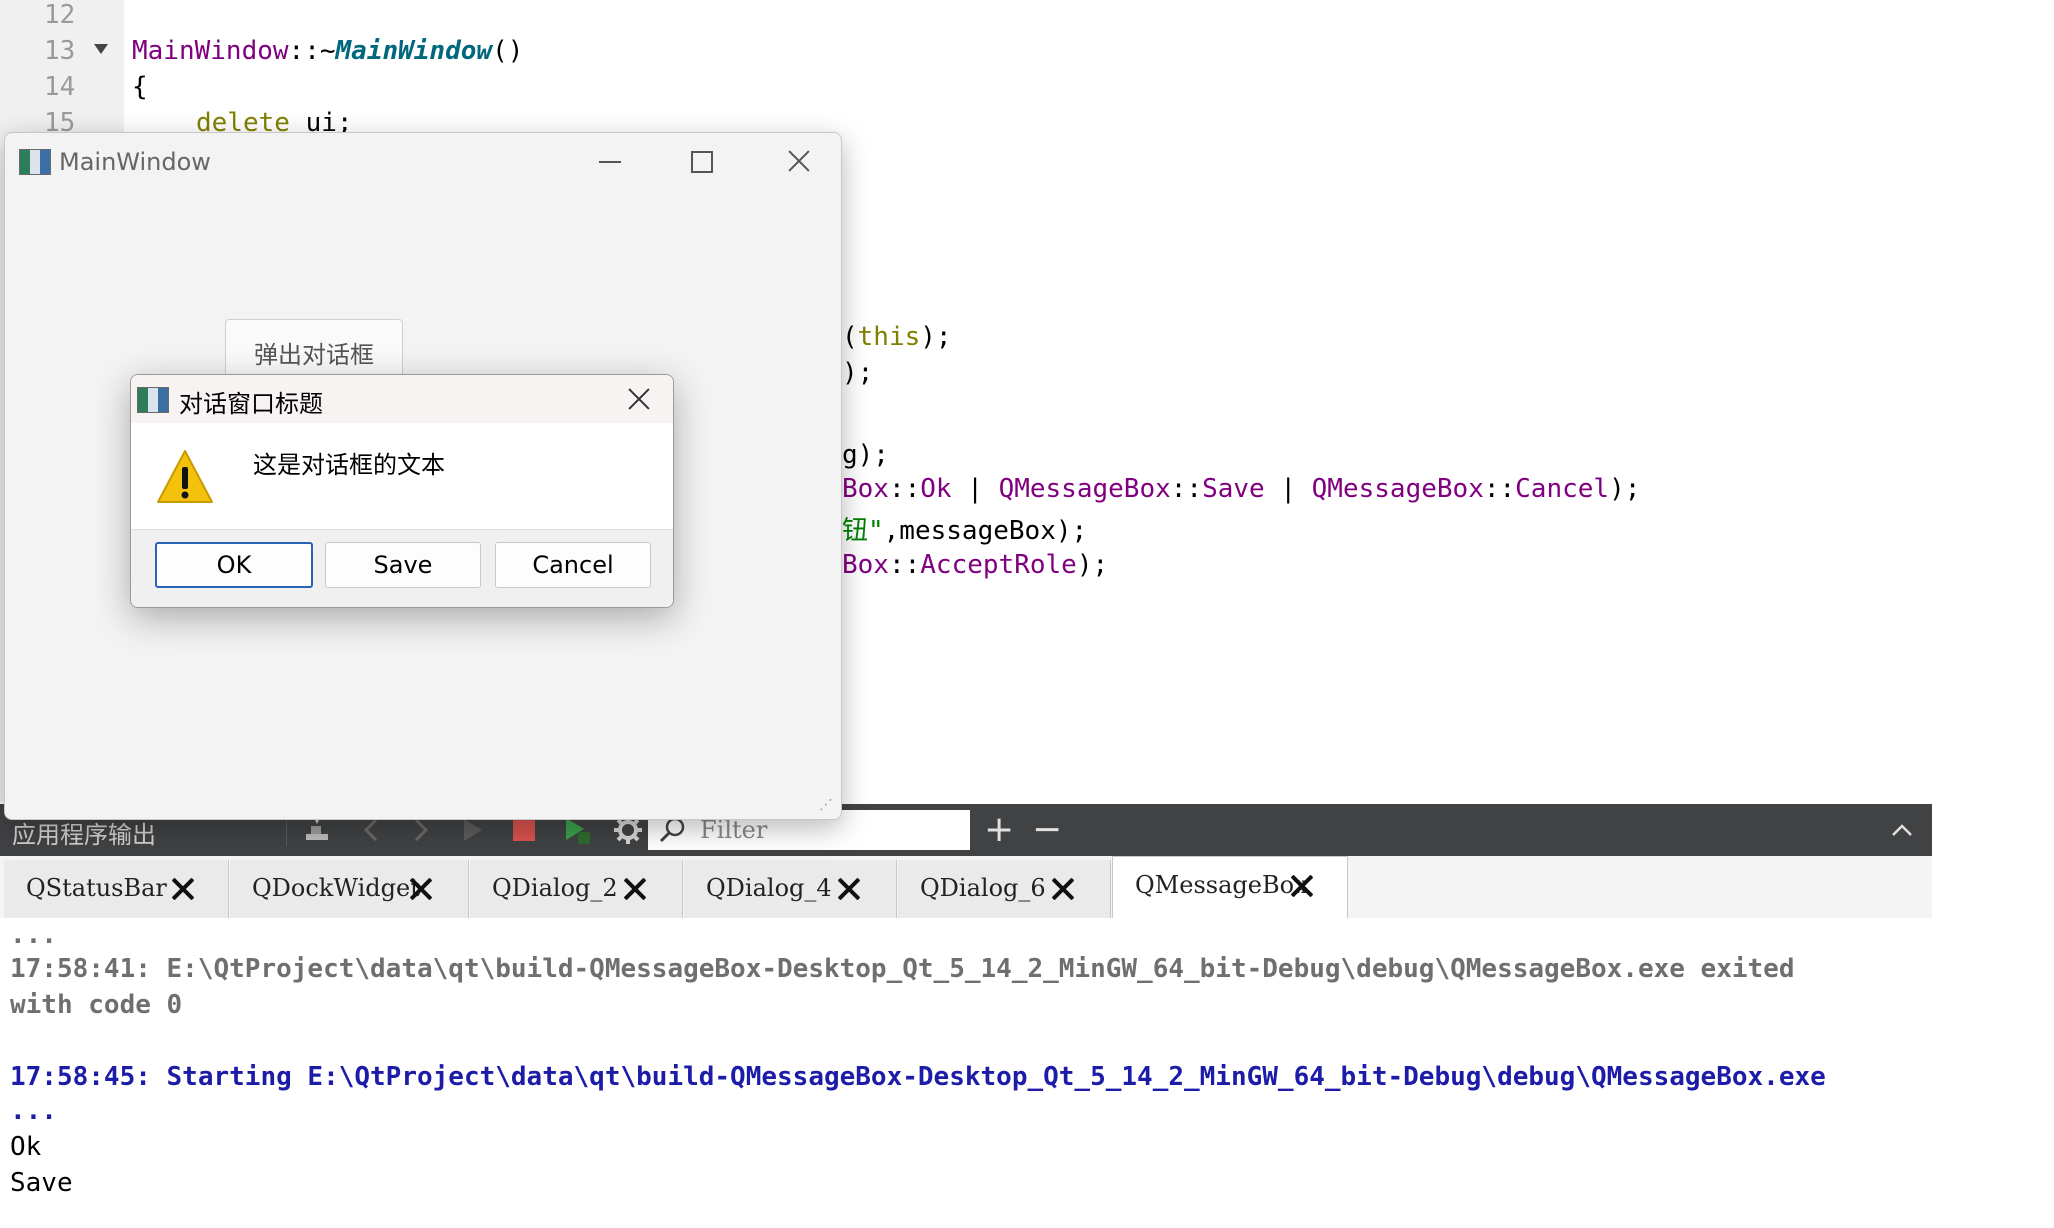 The image size is (2054, 1228). Describe the element at coordinates (423, 161) in the screenshot. I see `main-window-titlebar: MainWindow` at that location.